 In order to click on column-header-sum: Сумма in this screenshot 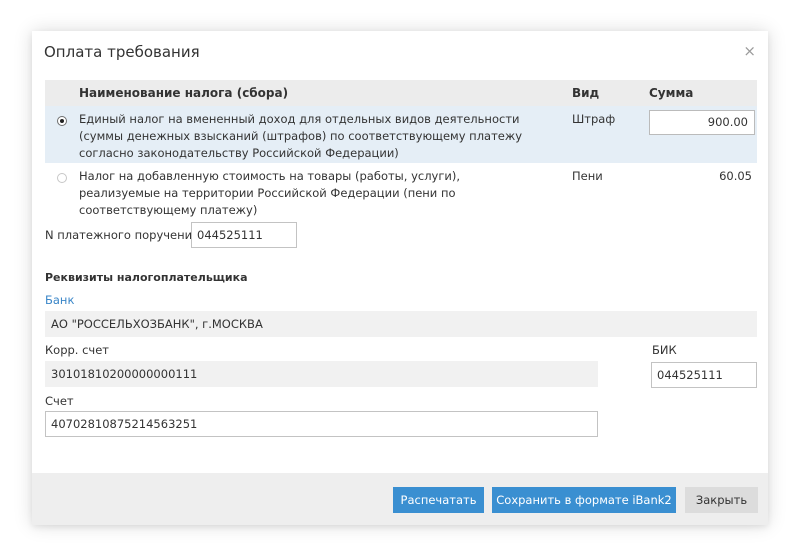, I will do `click(671, 93)`.